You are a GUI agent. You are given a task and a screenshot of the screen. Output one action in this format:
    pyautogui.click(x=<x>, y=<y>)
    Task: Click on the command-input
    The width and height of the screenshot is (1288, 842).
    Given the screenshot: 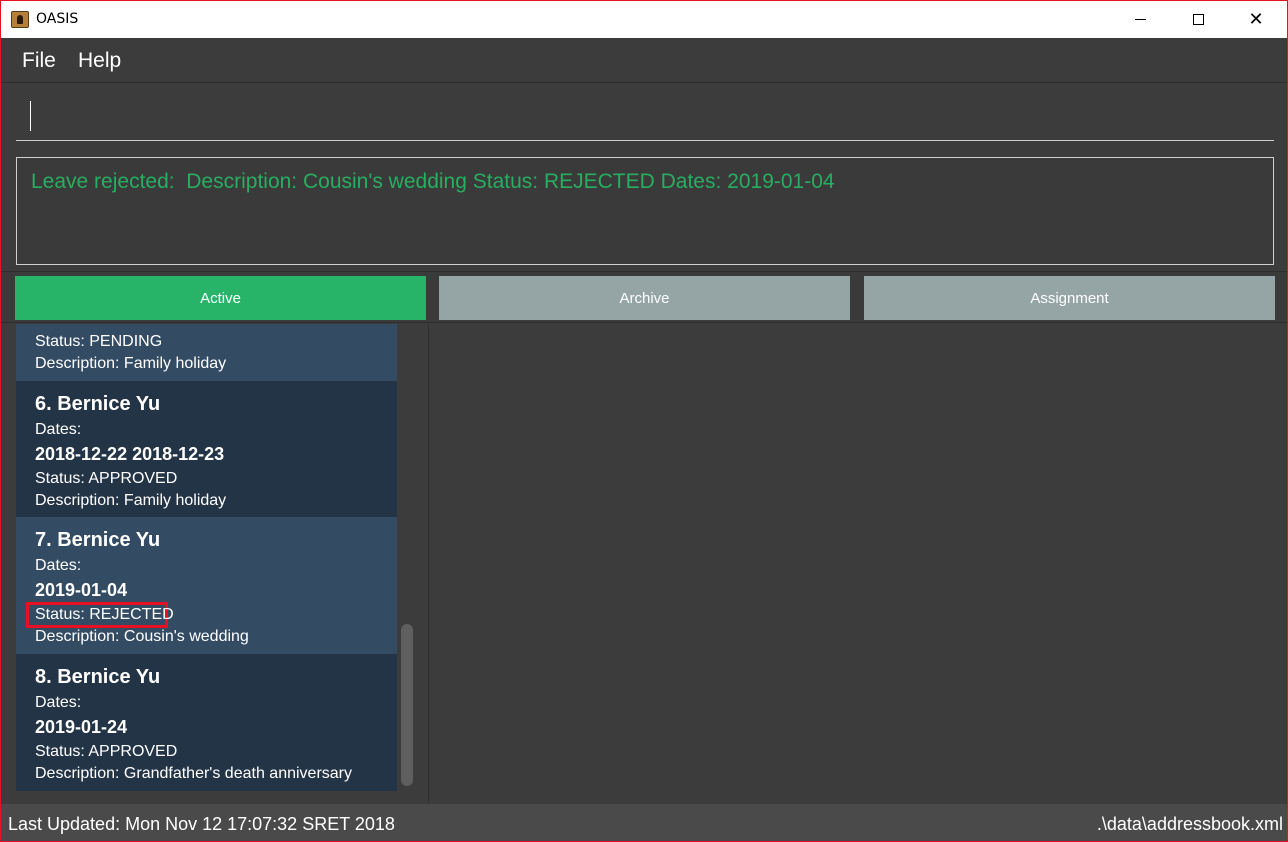 What is the action you would take?
    pyautogui.click(x=645, y=115)
    